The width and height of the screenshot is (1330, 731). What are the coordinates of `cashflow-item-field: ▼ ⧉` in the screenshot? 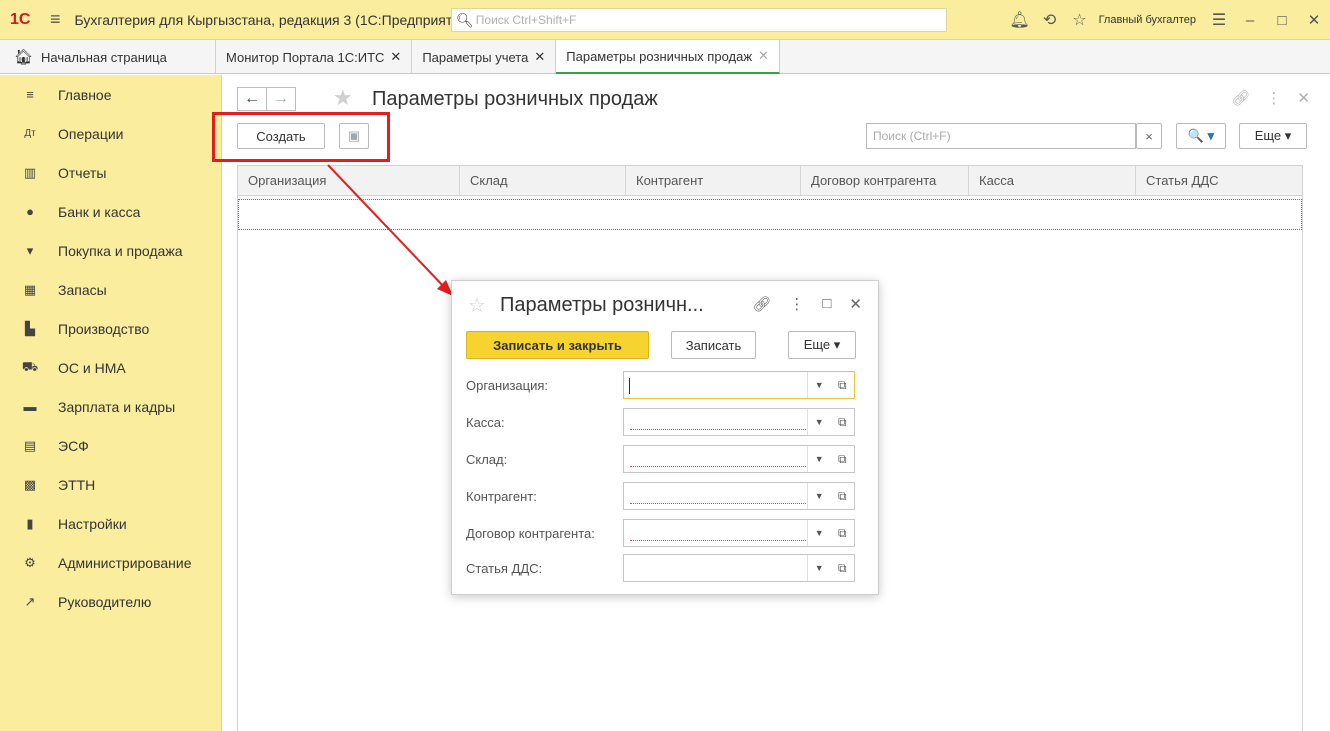 It's located at (739, 568).